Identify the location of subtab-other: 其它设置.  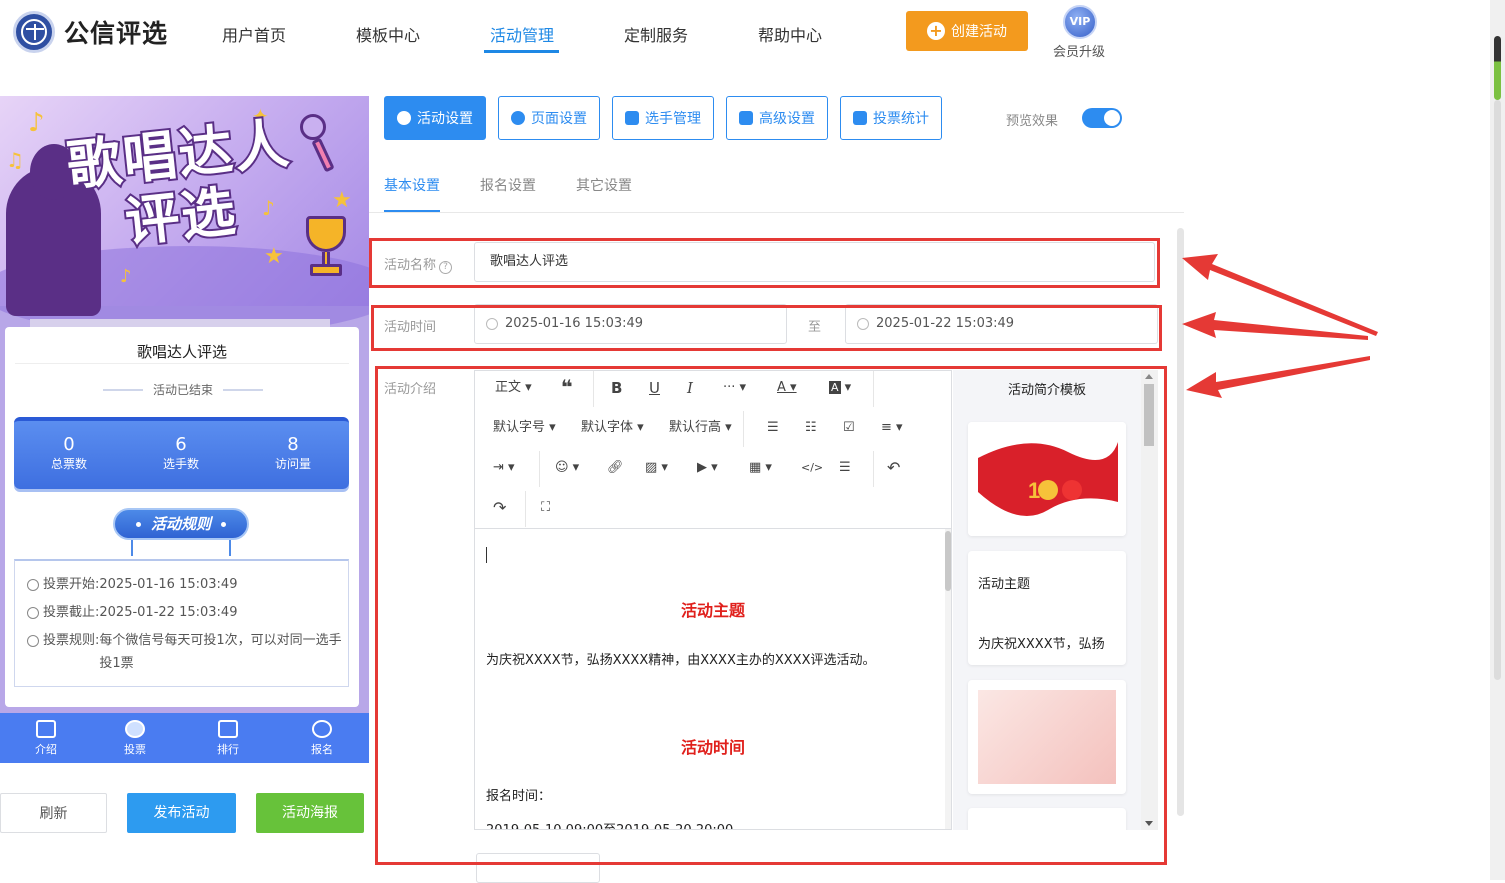
(604, 185).